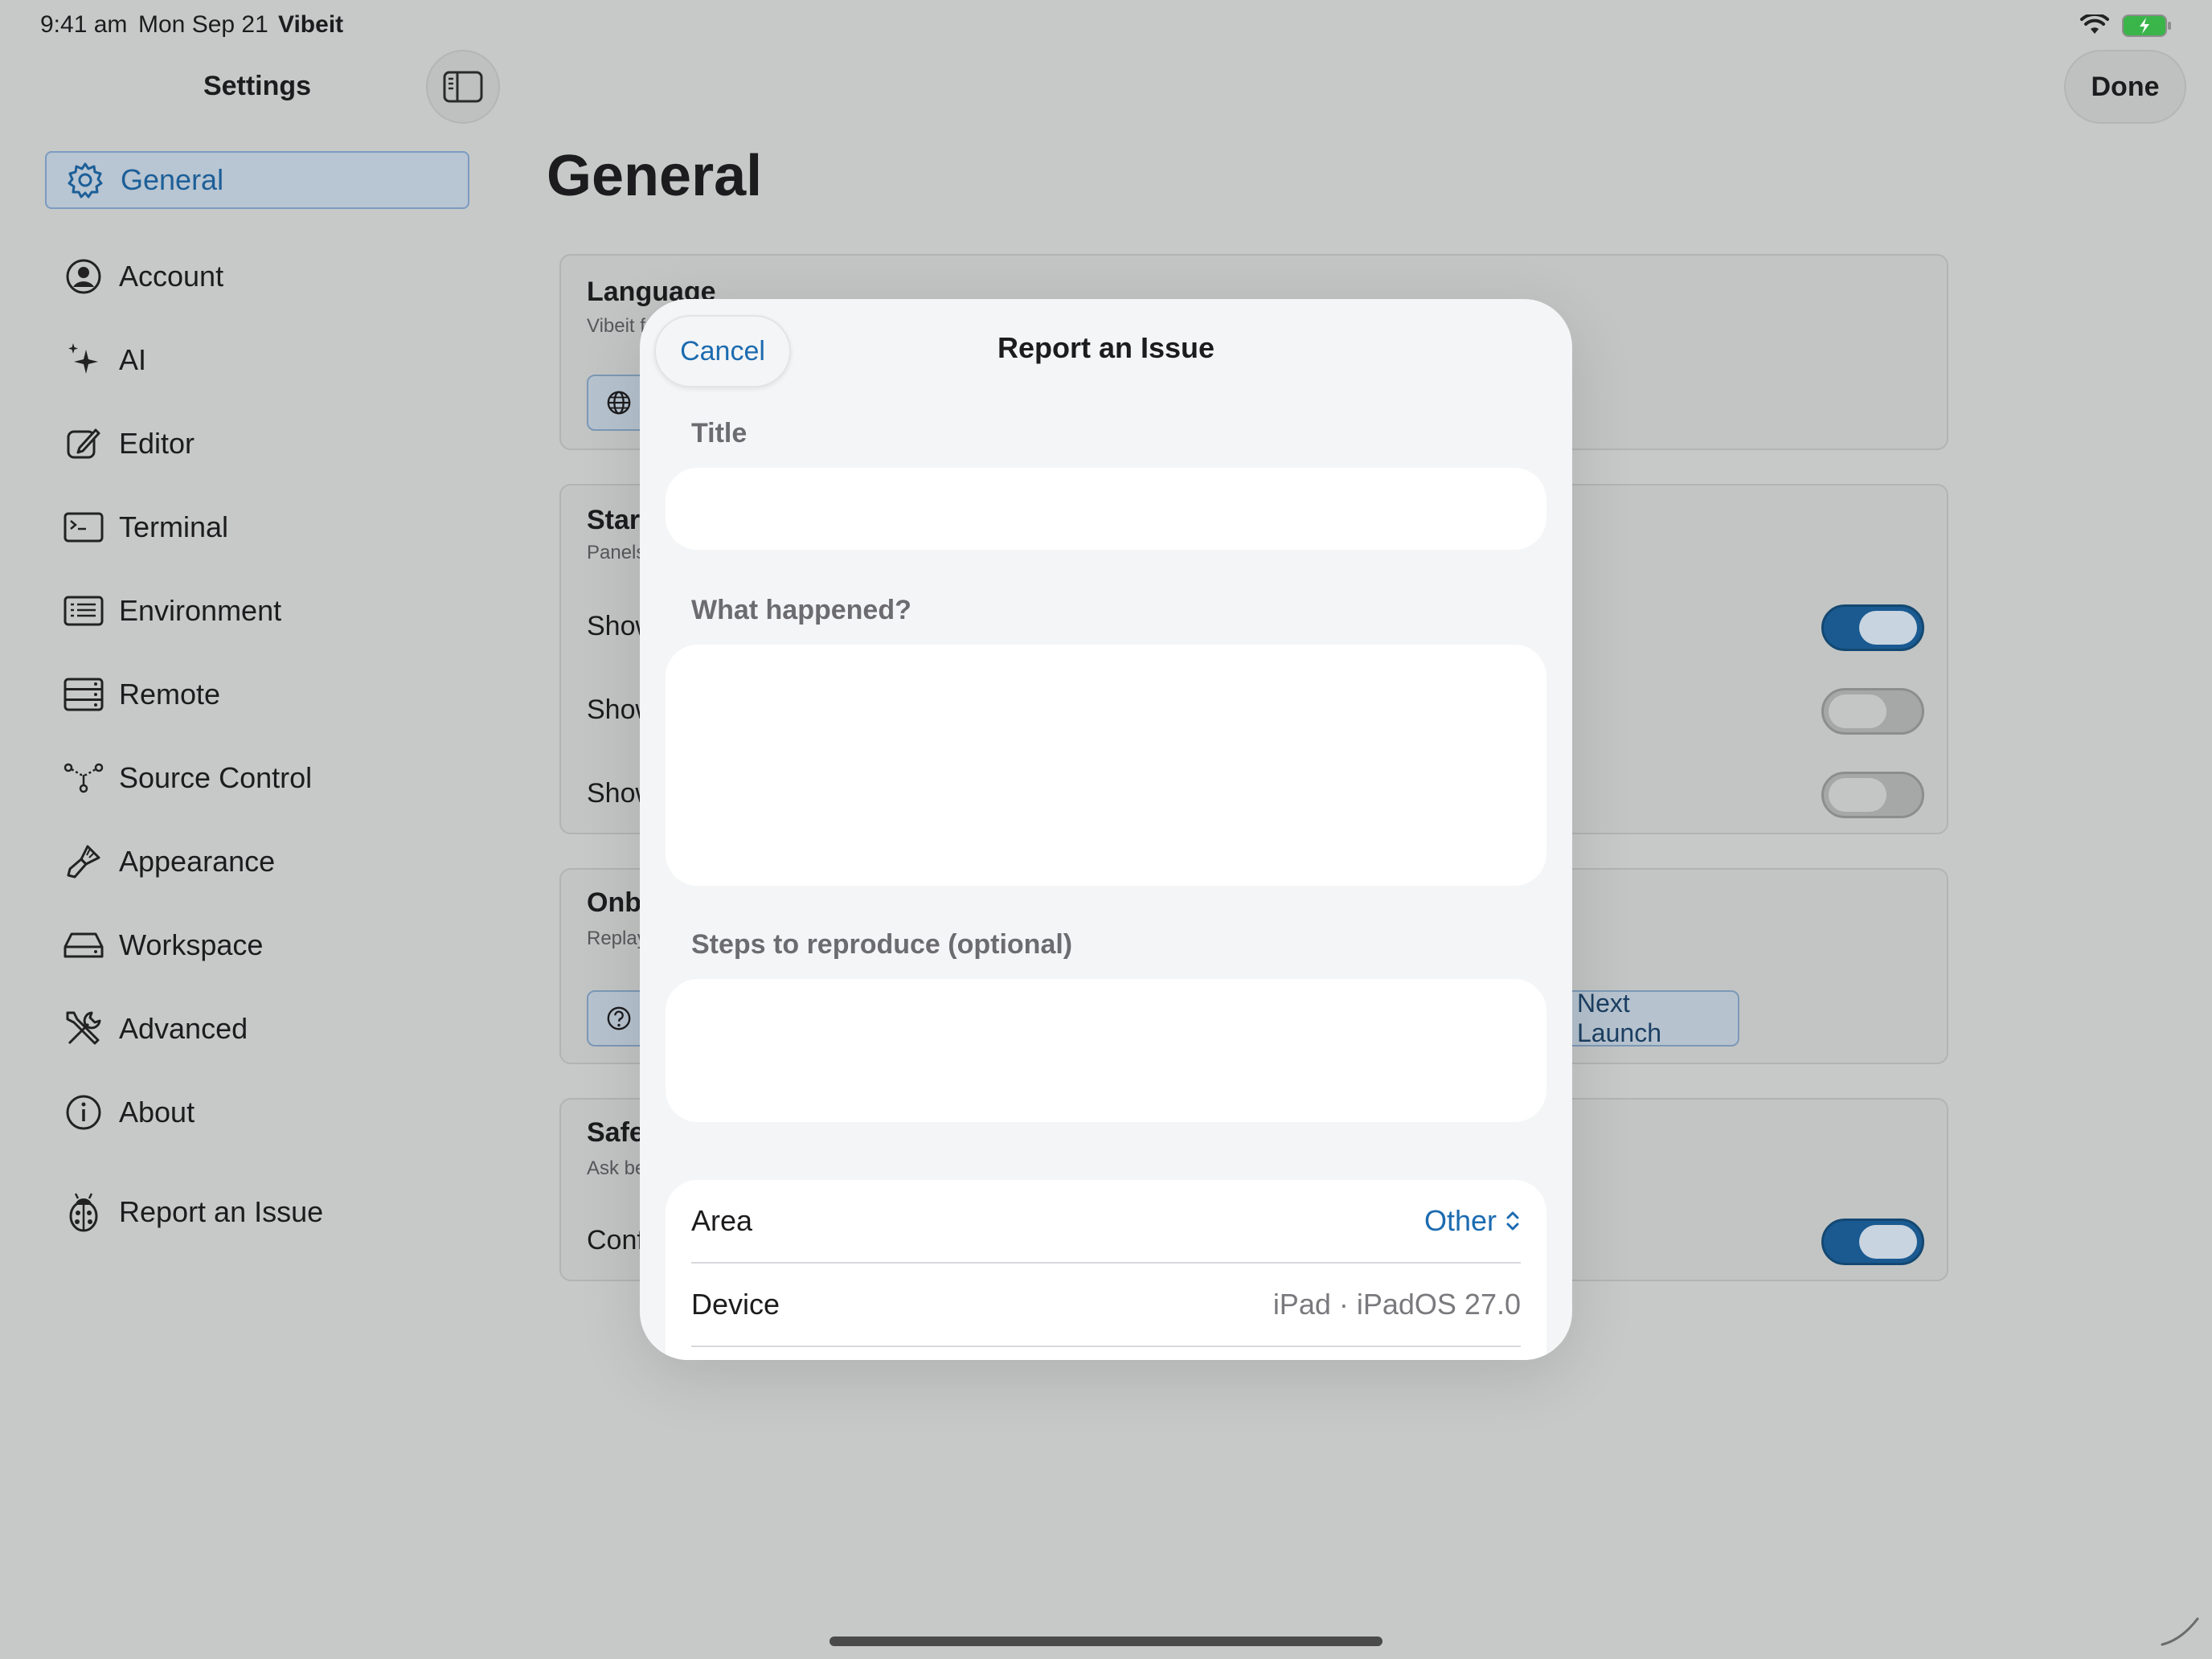  What do you see at coordinates (85, 180) in the screenshot?
I see `gear-icon` at bounding box center [85, 180].